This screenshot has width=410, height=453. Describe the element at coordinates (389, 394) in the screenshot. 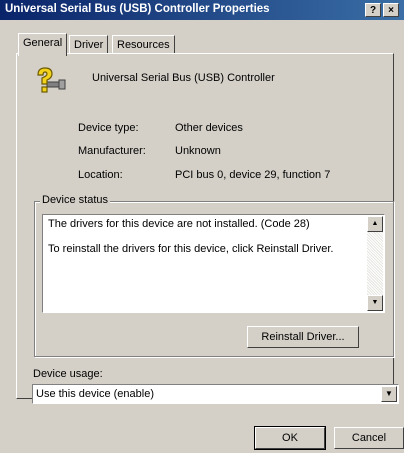

I see `chevron-down-icon: ▼` at that location.